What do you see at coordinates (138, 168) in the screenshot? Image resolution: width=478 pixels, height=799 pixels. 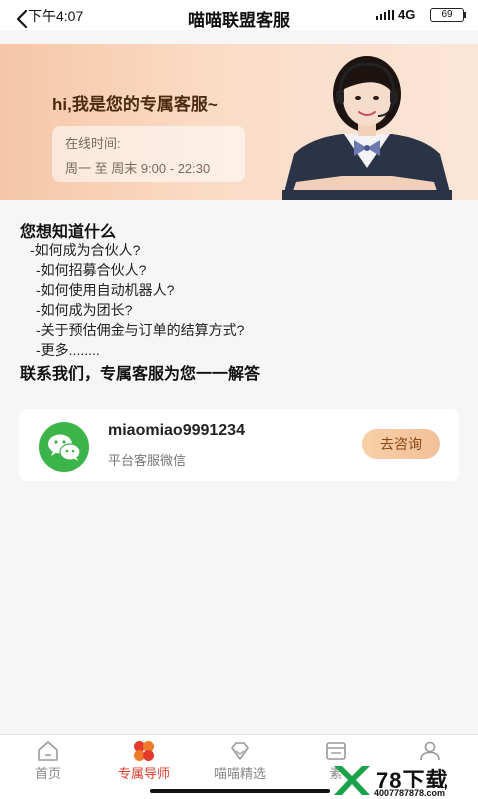 I see `service-hours-value: 周一 至 周末 9:00 - 22:30` at bounding box center [138, 168].